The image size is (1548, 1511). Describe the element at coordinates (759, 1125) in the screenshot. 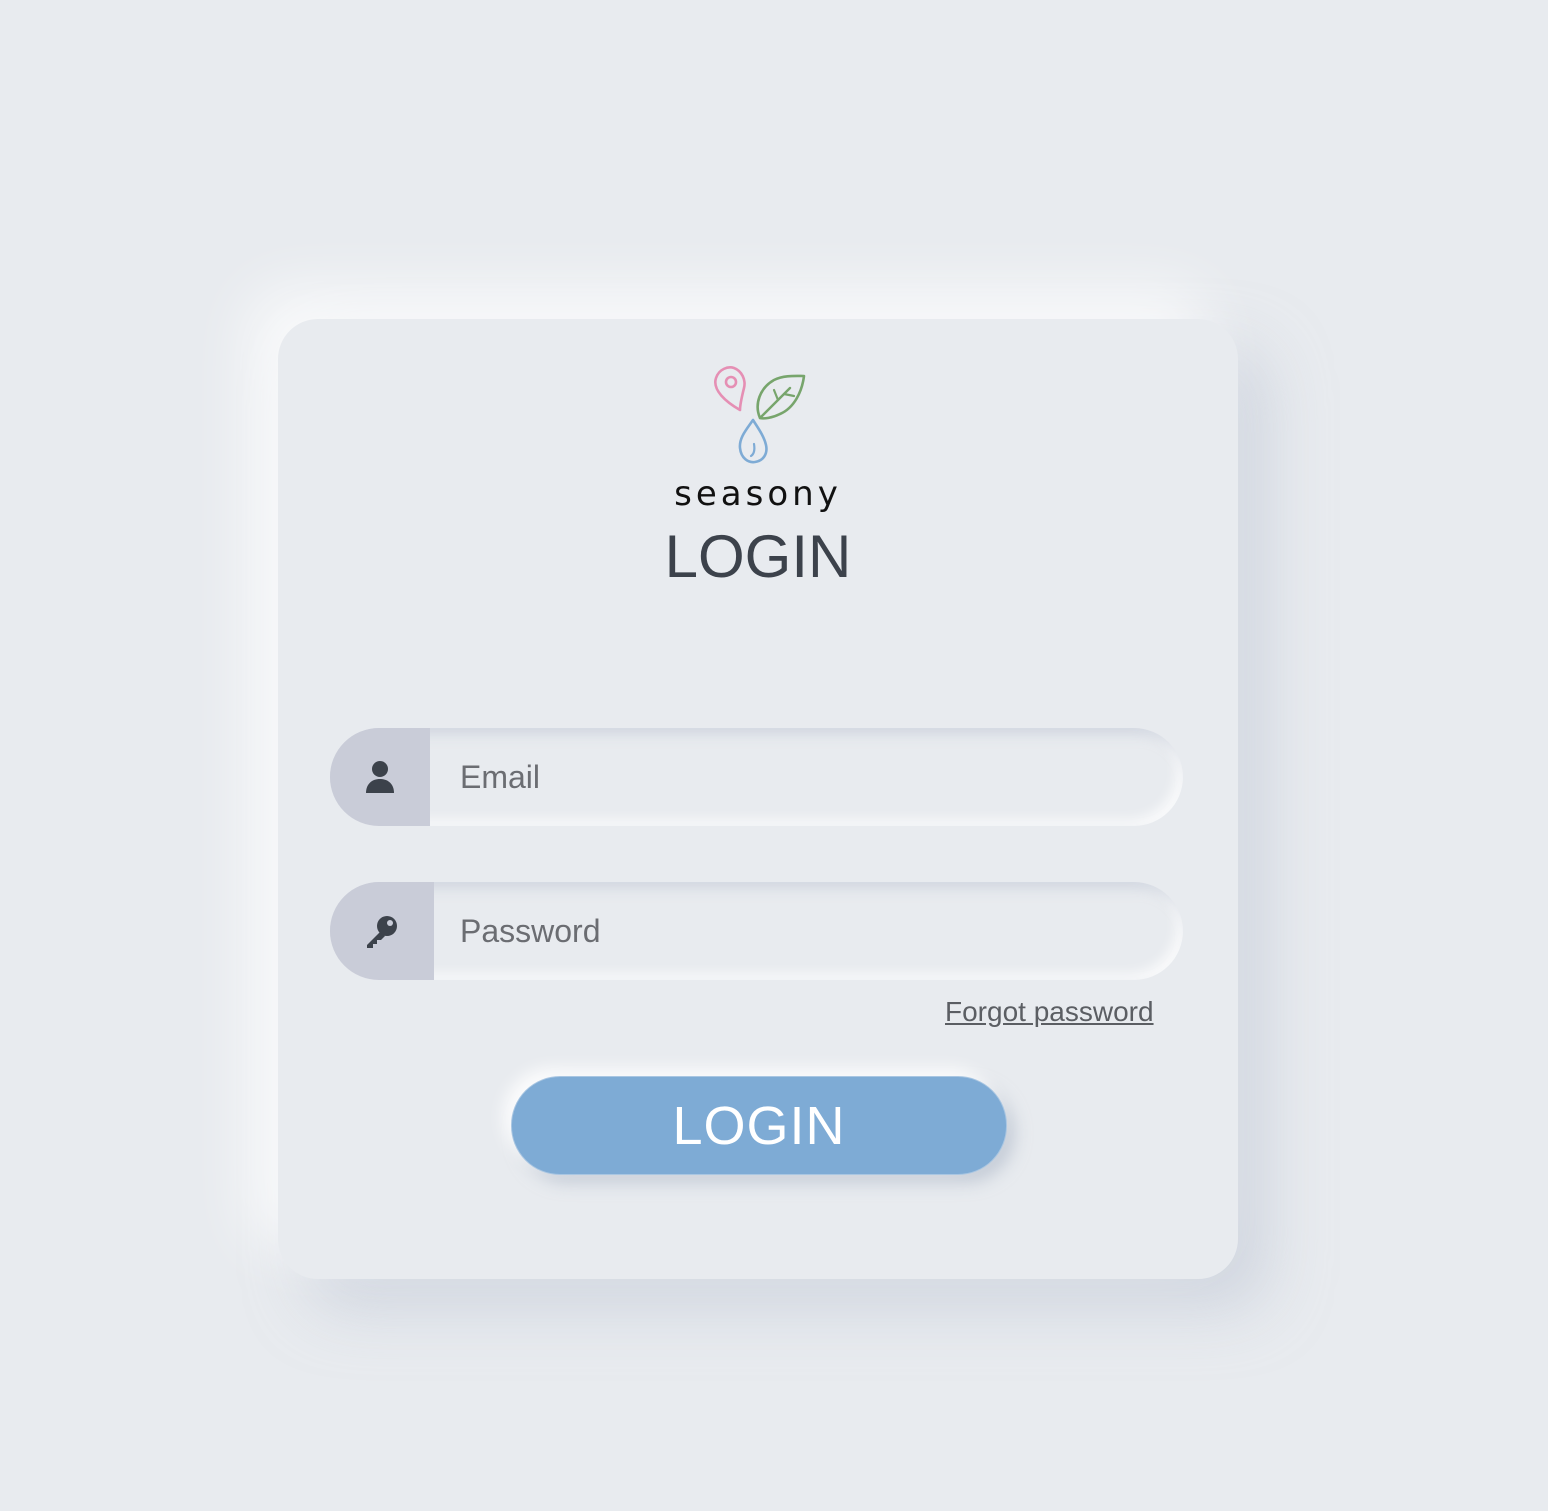

I see `login-button: LOGIN` at that location.